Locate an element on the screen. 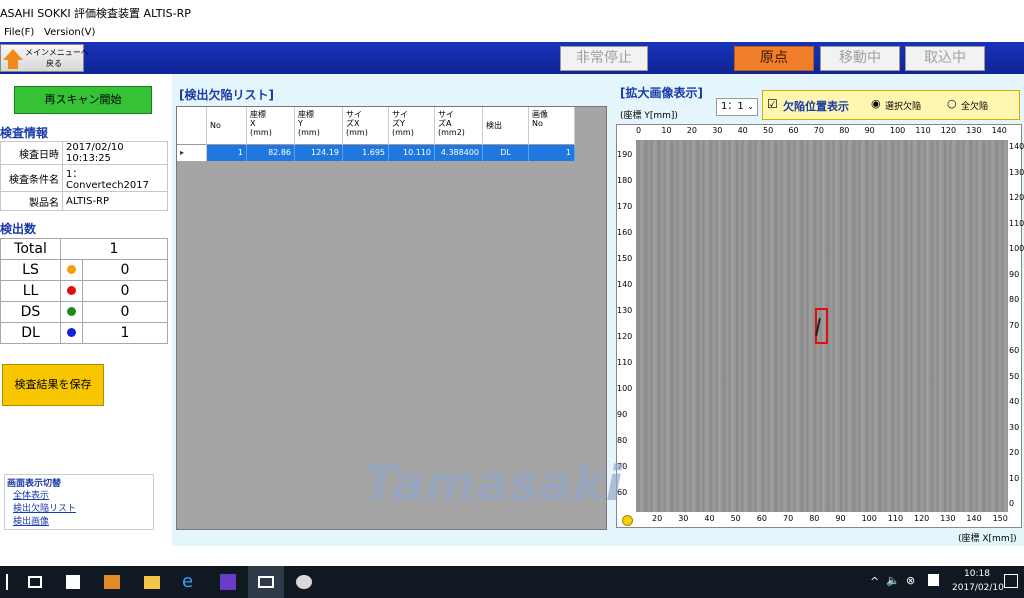 Image resolution: width=1024 pixels, height=598 pixels. link-overall-view: 全体表示 is located at coordinates (31, 494).